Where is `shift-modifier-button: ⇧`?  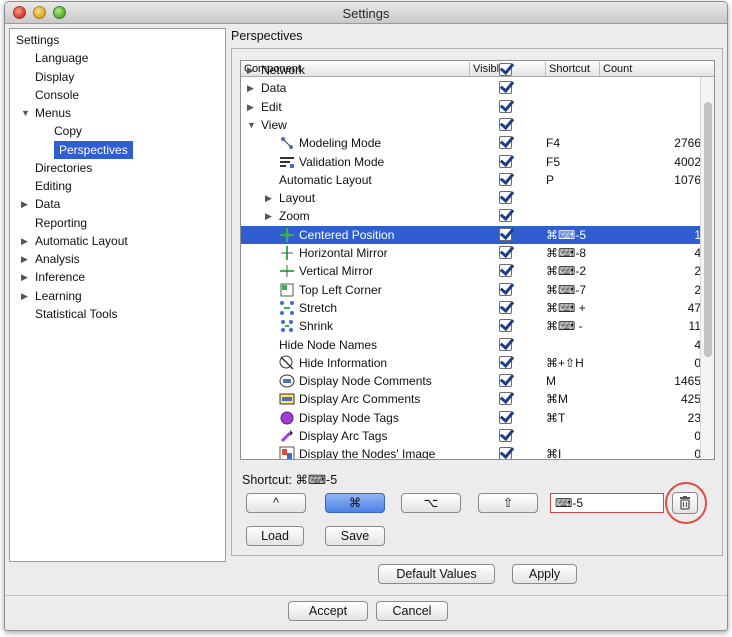
shift-modifier-button: ⇧ is located at coordinates (508, 503).